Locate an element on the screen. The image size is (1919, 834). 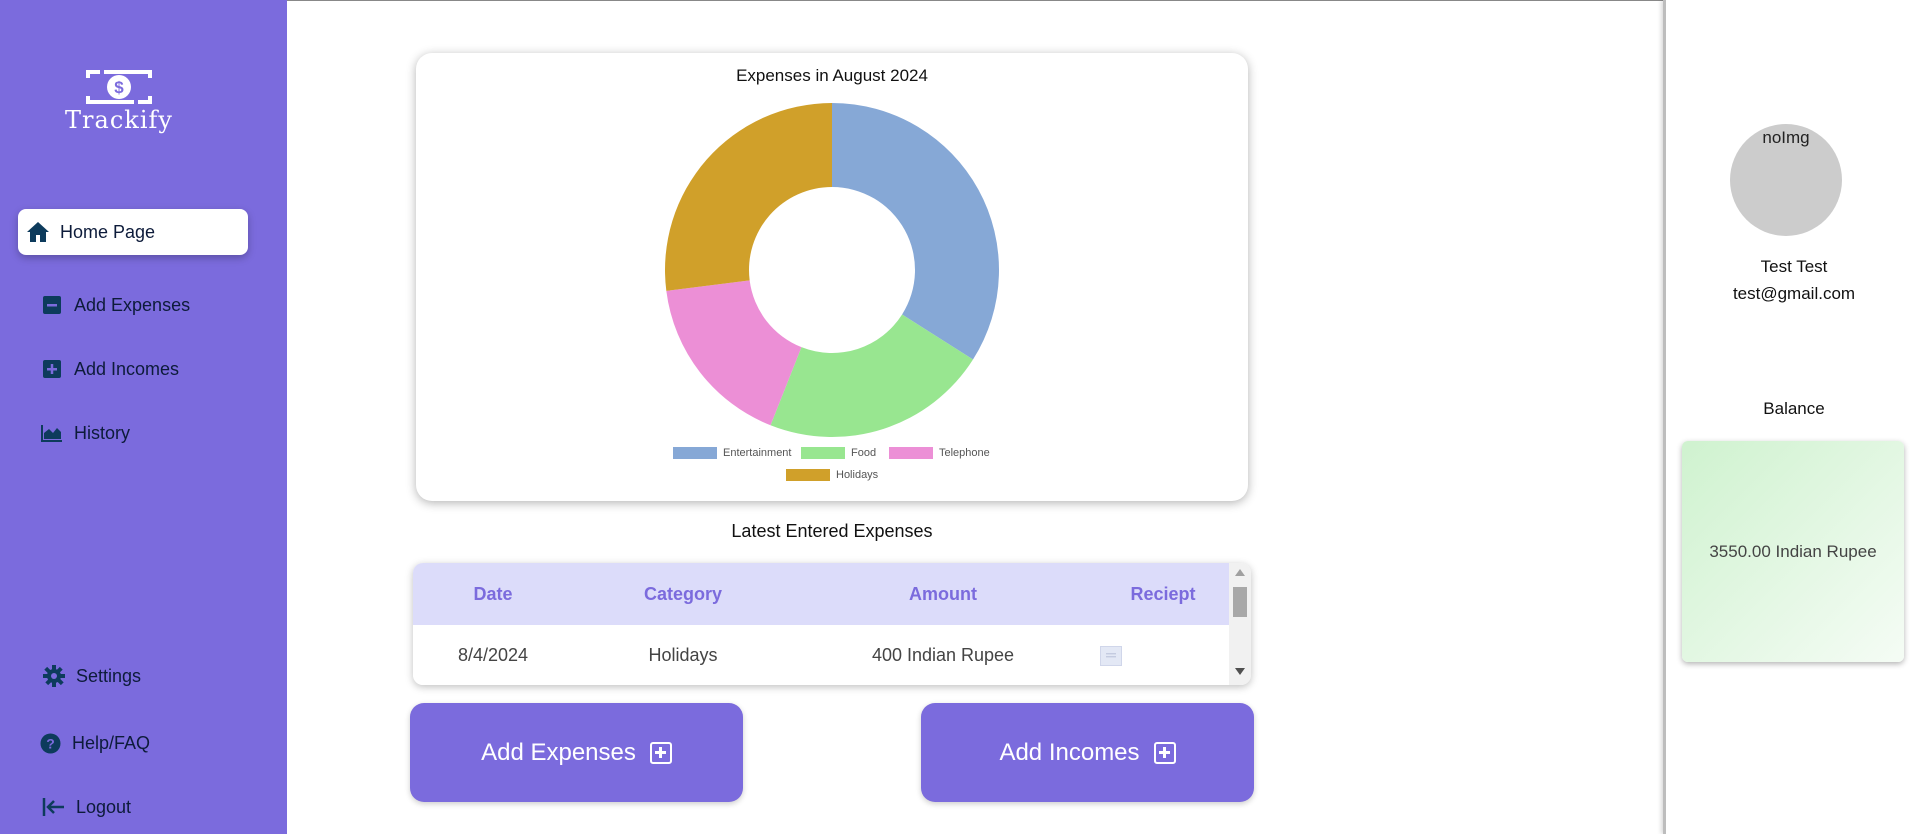
money-bill-icon: $ is located at coordinates (119, 87).